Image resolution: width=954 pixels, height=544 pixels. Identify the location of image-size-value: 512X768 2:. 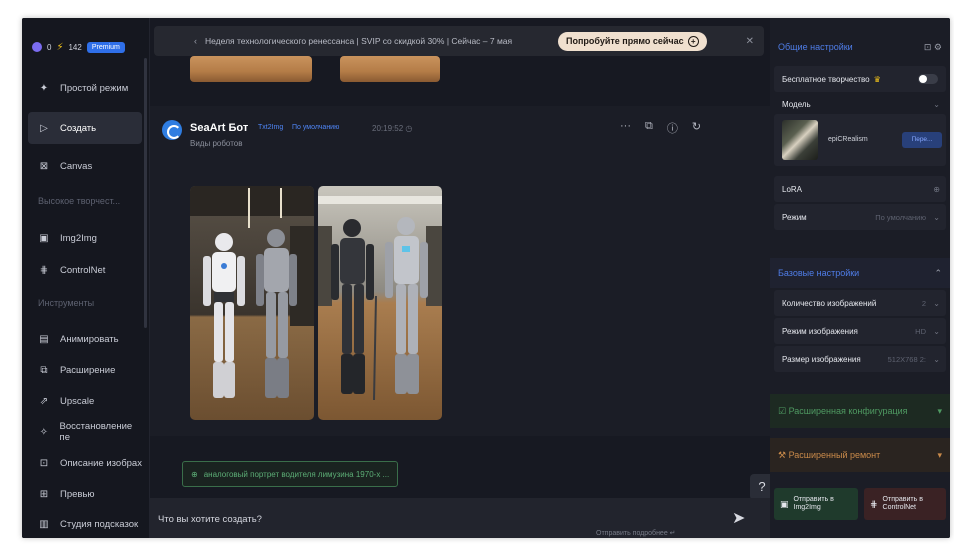
(907, 359).